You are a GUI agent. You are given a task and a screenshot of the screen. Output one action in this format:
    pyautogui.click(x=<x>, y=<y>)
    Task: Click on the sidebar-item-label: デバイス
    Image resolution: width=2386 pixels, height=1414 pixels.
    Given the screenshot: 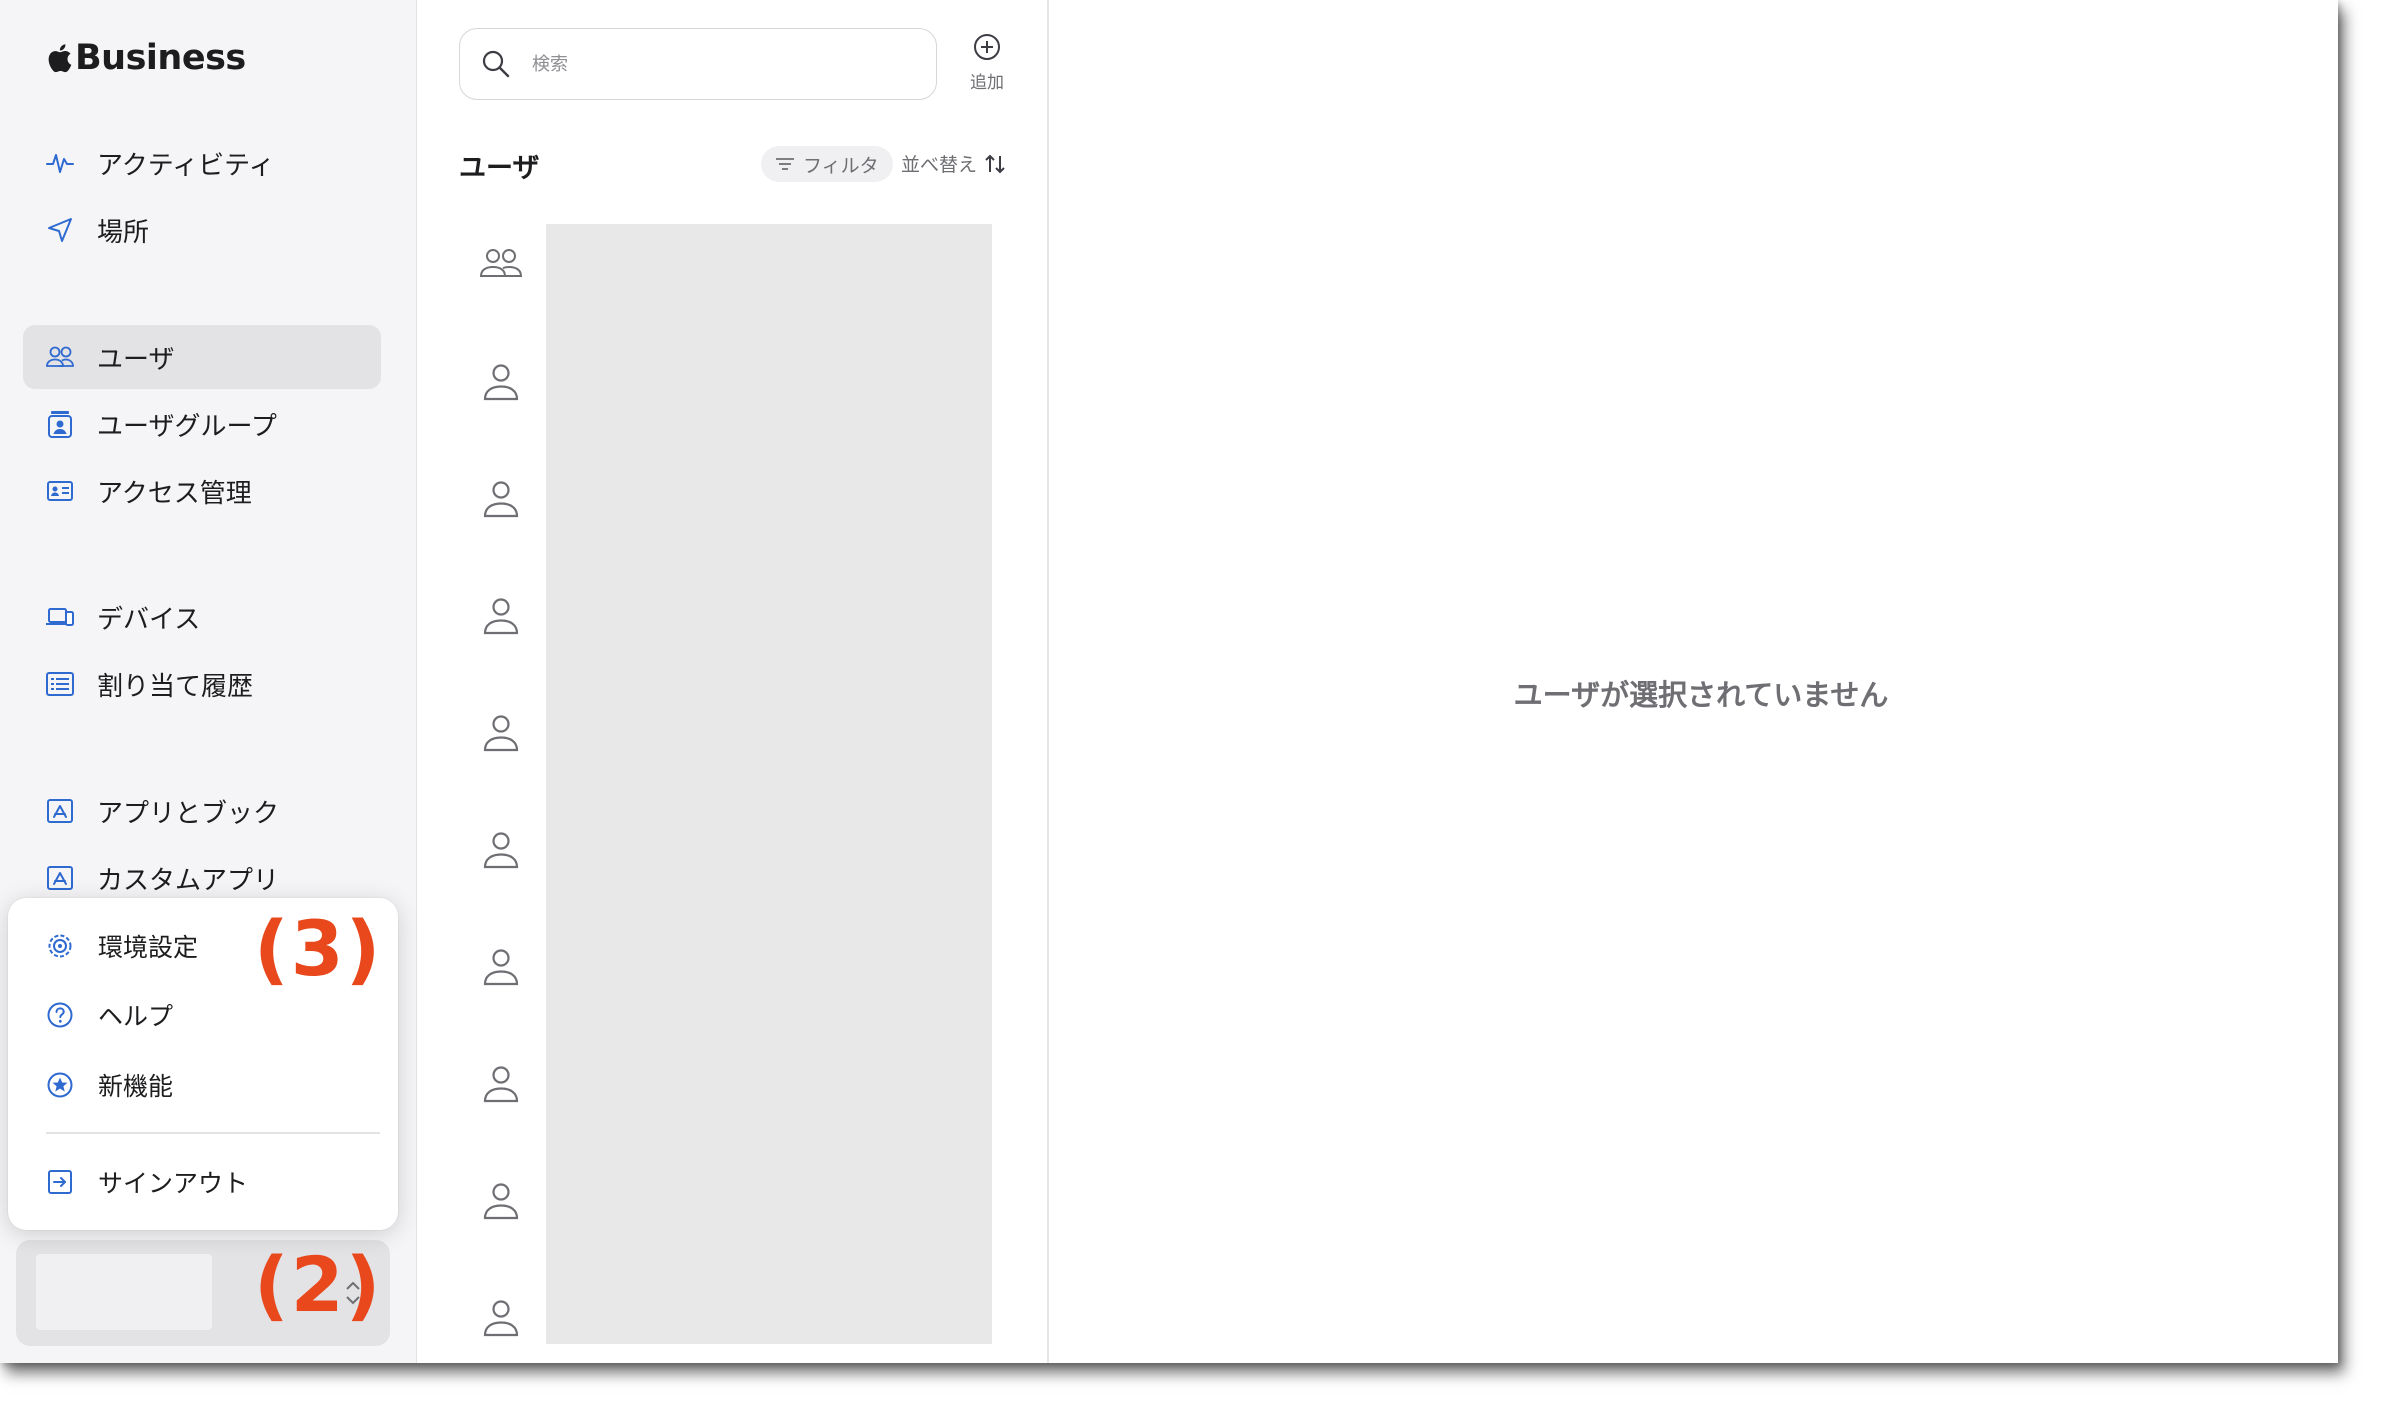 What is the action you would take?
    pyautogui.click(x=149, y=619)
    